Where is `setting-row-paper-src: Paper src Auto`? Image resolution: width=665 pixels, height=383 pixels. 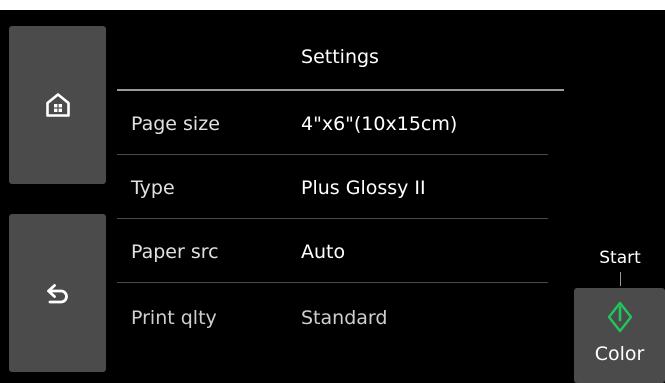 setting-row-paper-src: Paper src Auto is located at coordinates (340, 251).